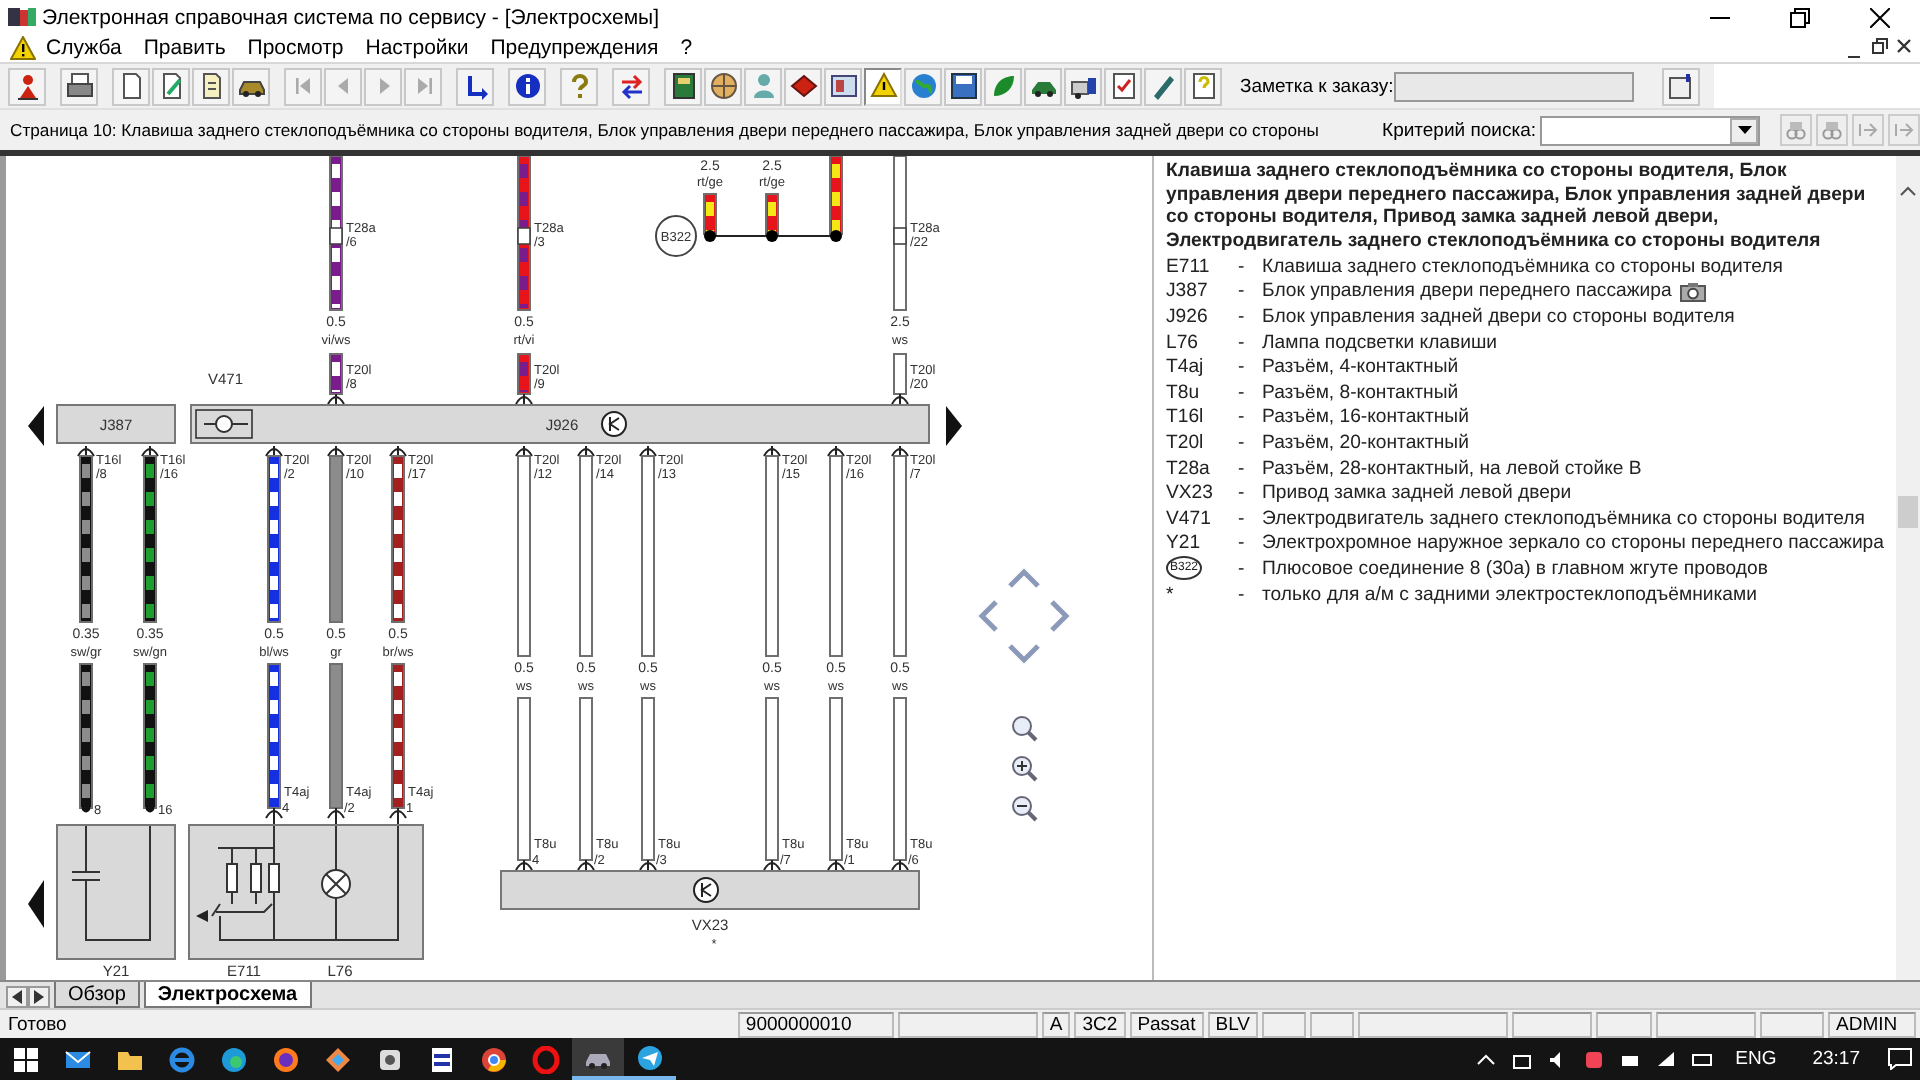 Image resolution: width=1920 pixels, height=1080 pixels. What do you see at coordinates (1190, 493) in the screenshot?
I see `legend-code: VX23` at bounding box center [1190, 493].